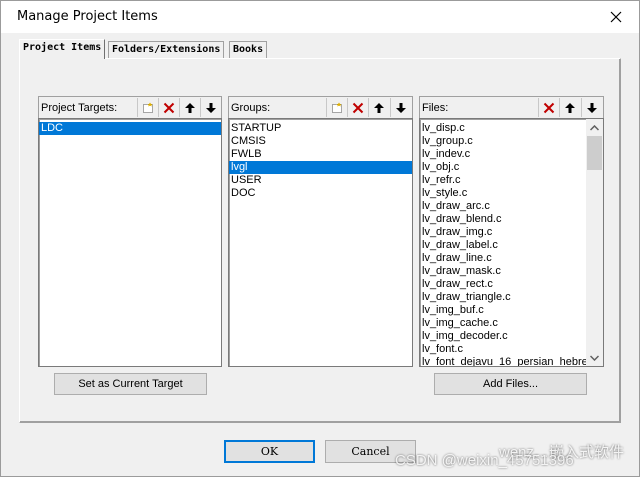  What do you see at coordinates (511, 107) in the screenshot?
I see `files-header: Files:` at bounding box center [511, 107].